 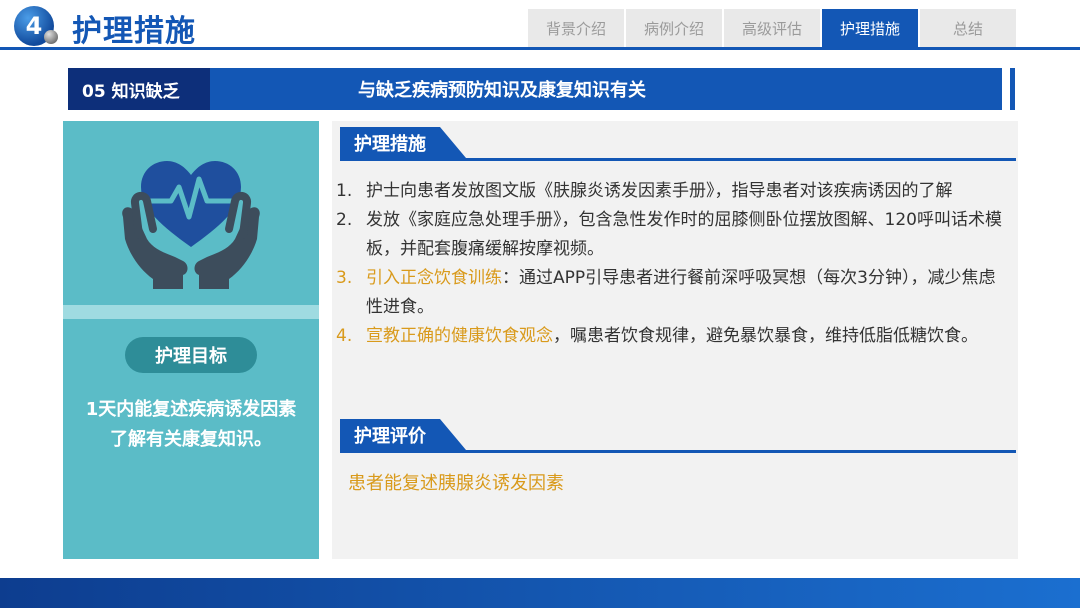 I want to click on header-divider, so click(x=540, y=48).